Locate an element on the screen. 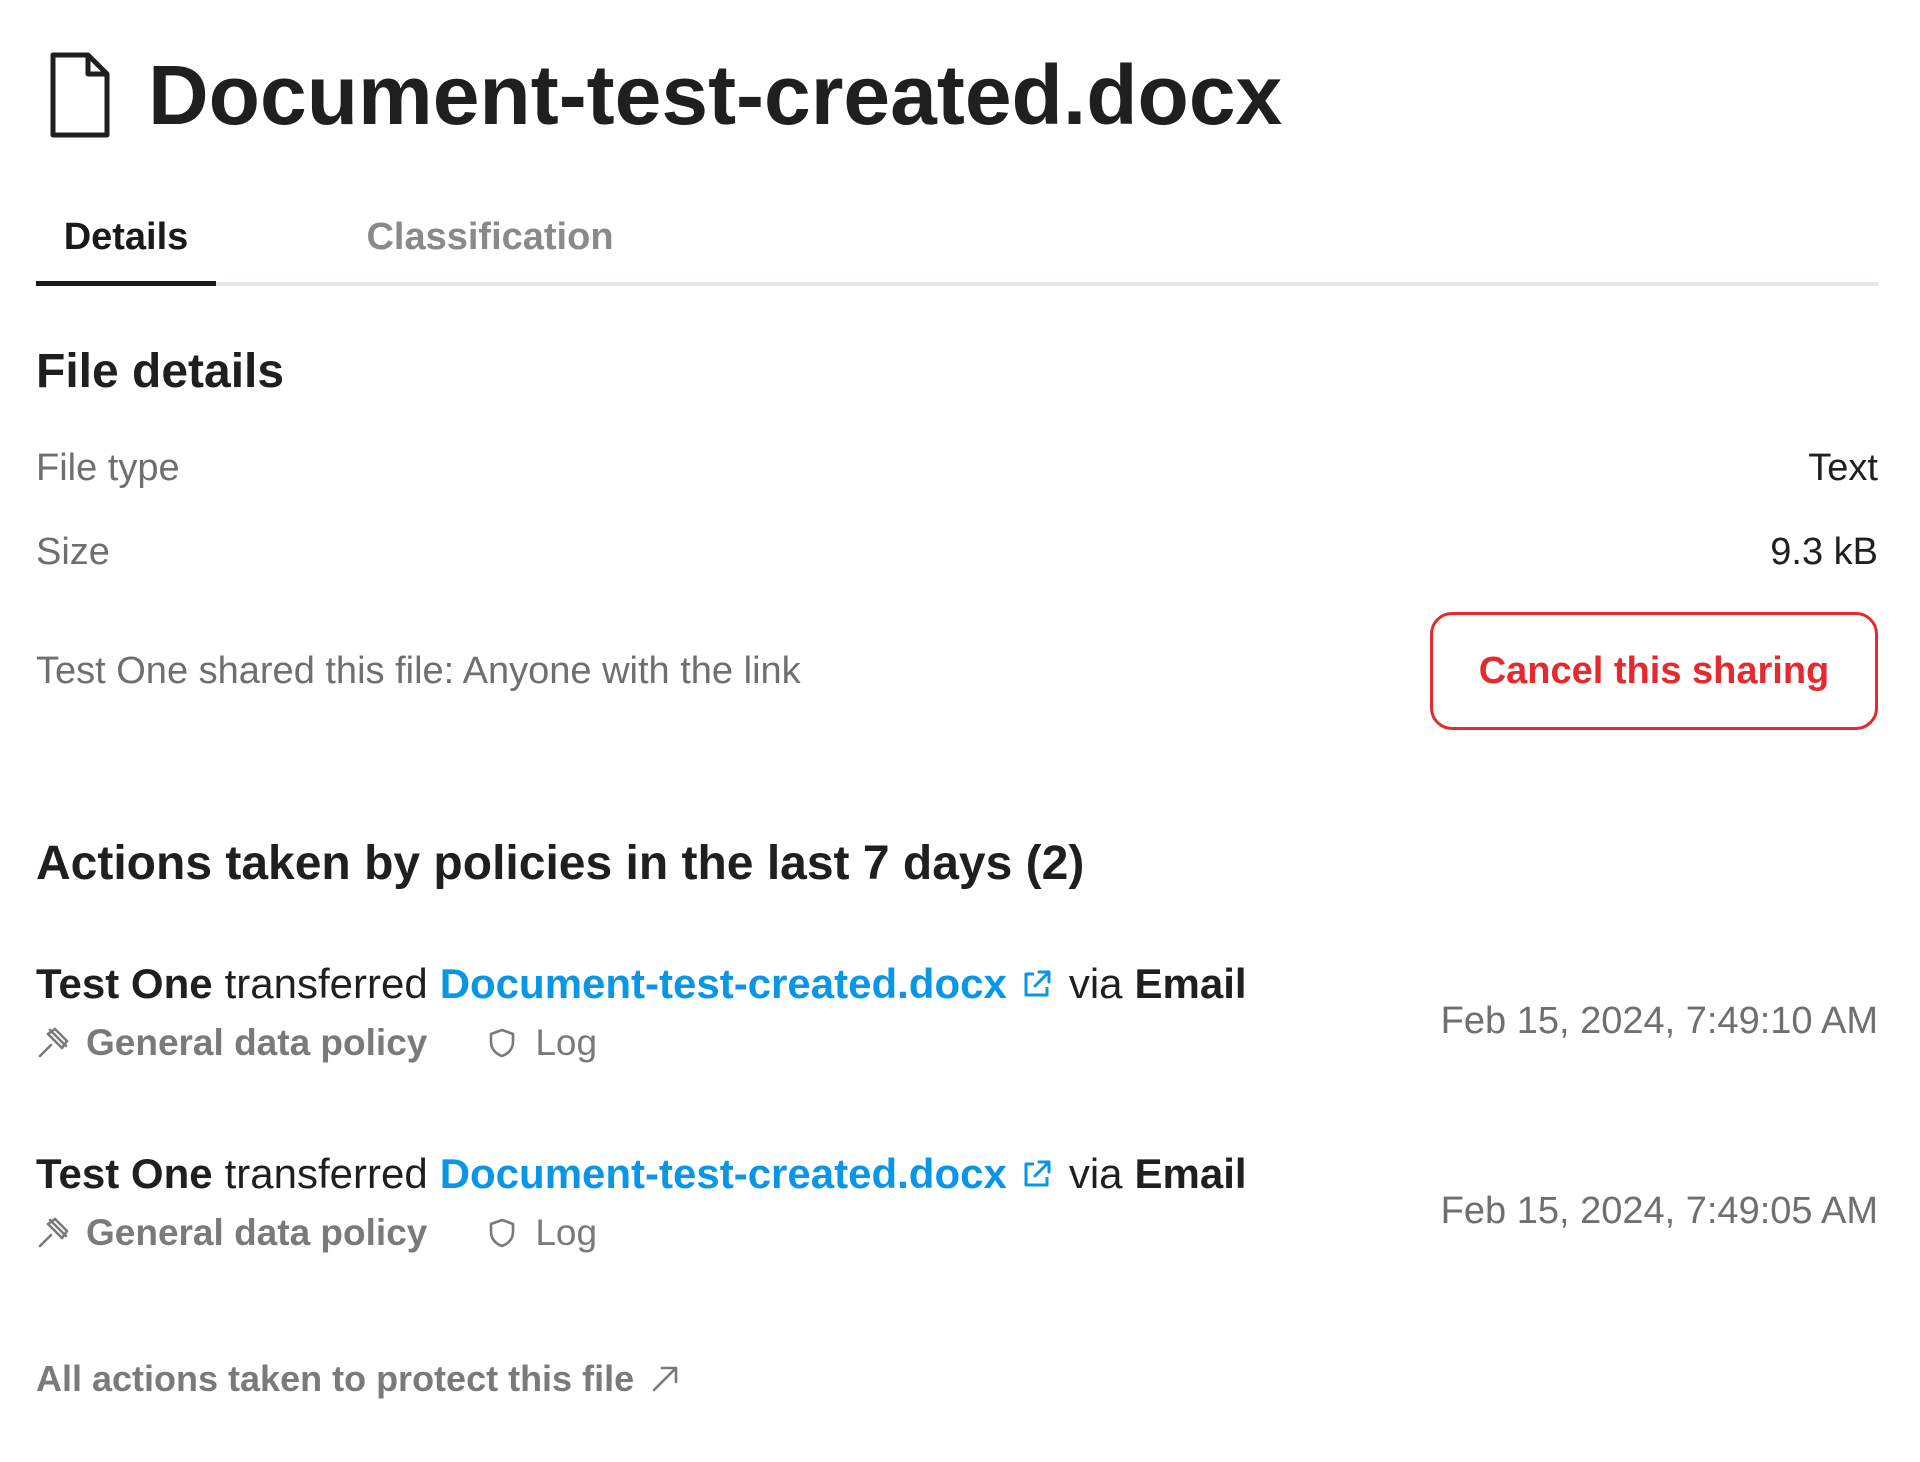  action-timestamp: Feb 15, 2024, 7:49:10 AM is located at coordinates (1659, 1021).